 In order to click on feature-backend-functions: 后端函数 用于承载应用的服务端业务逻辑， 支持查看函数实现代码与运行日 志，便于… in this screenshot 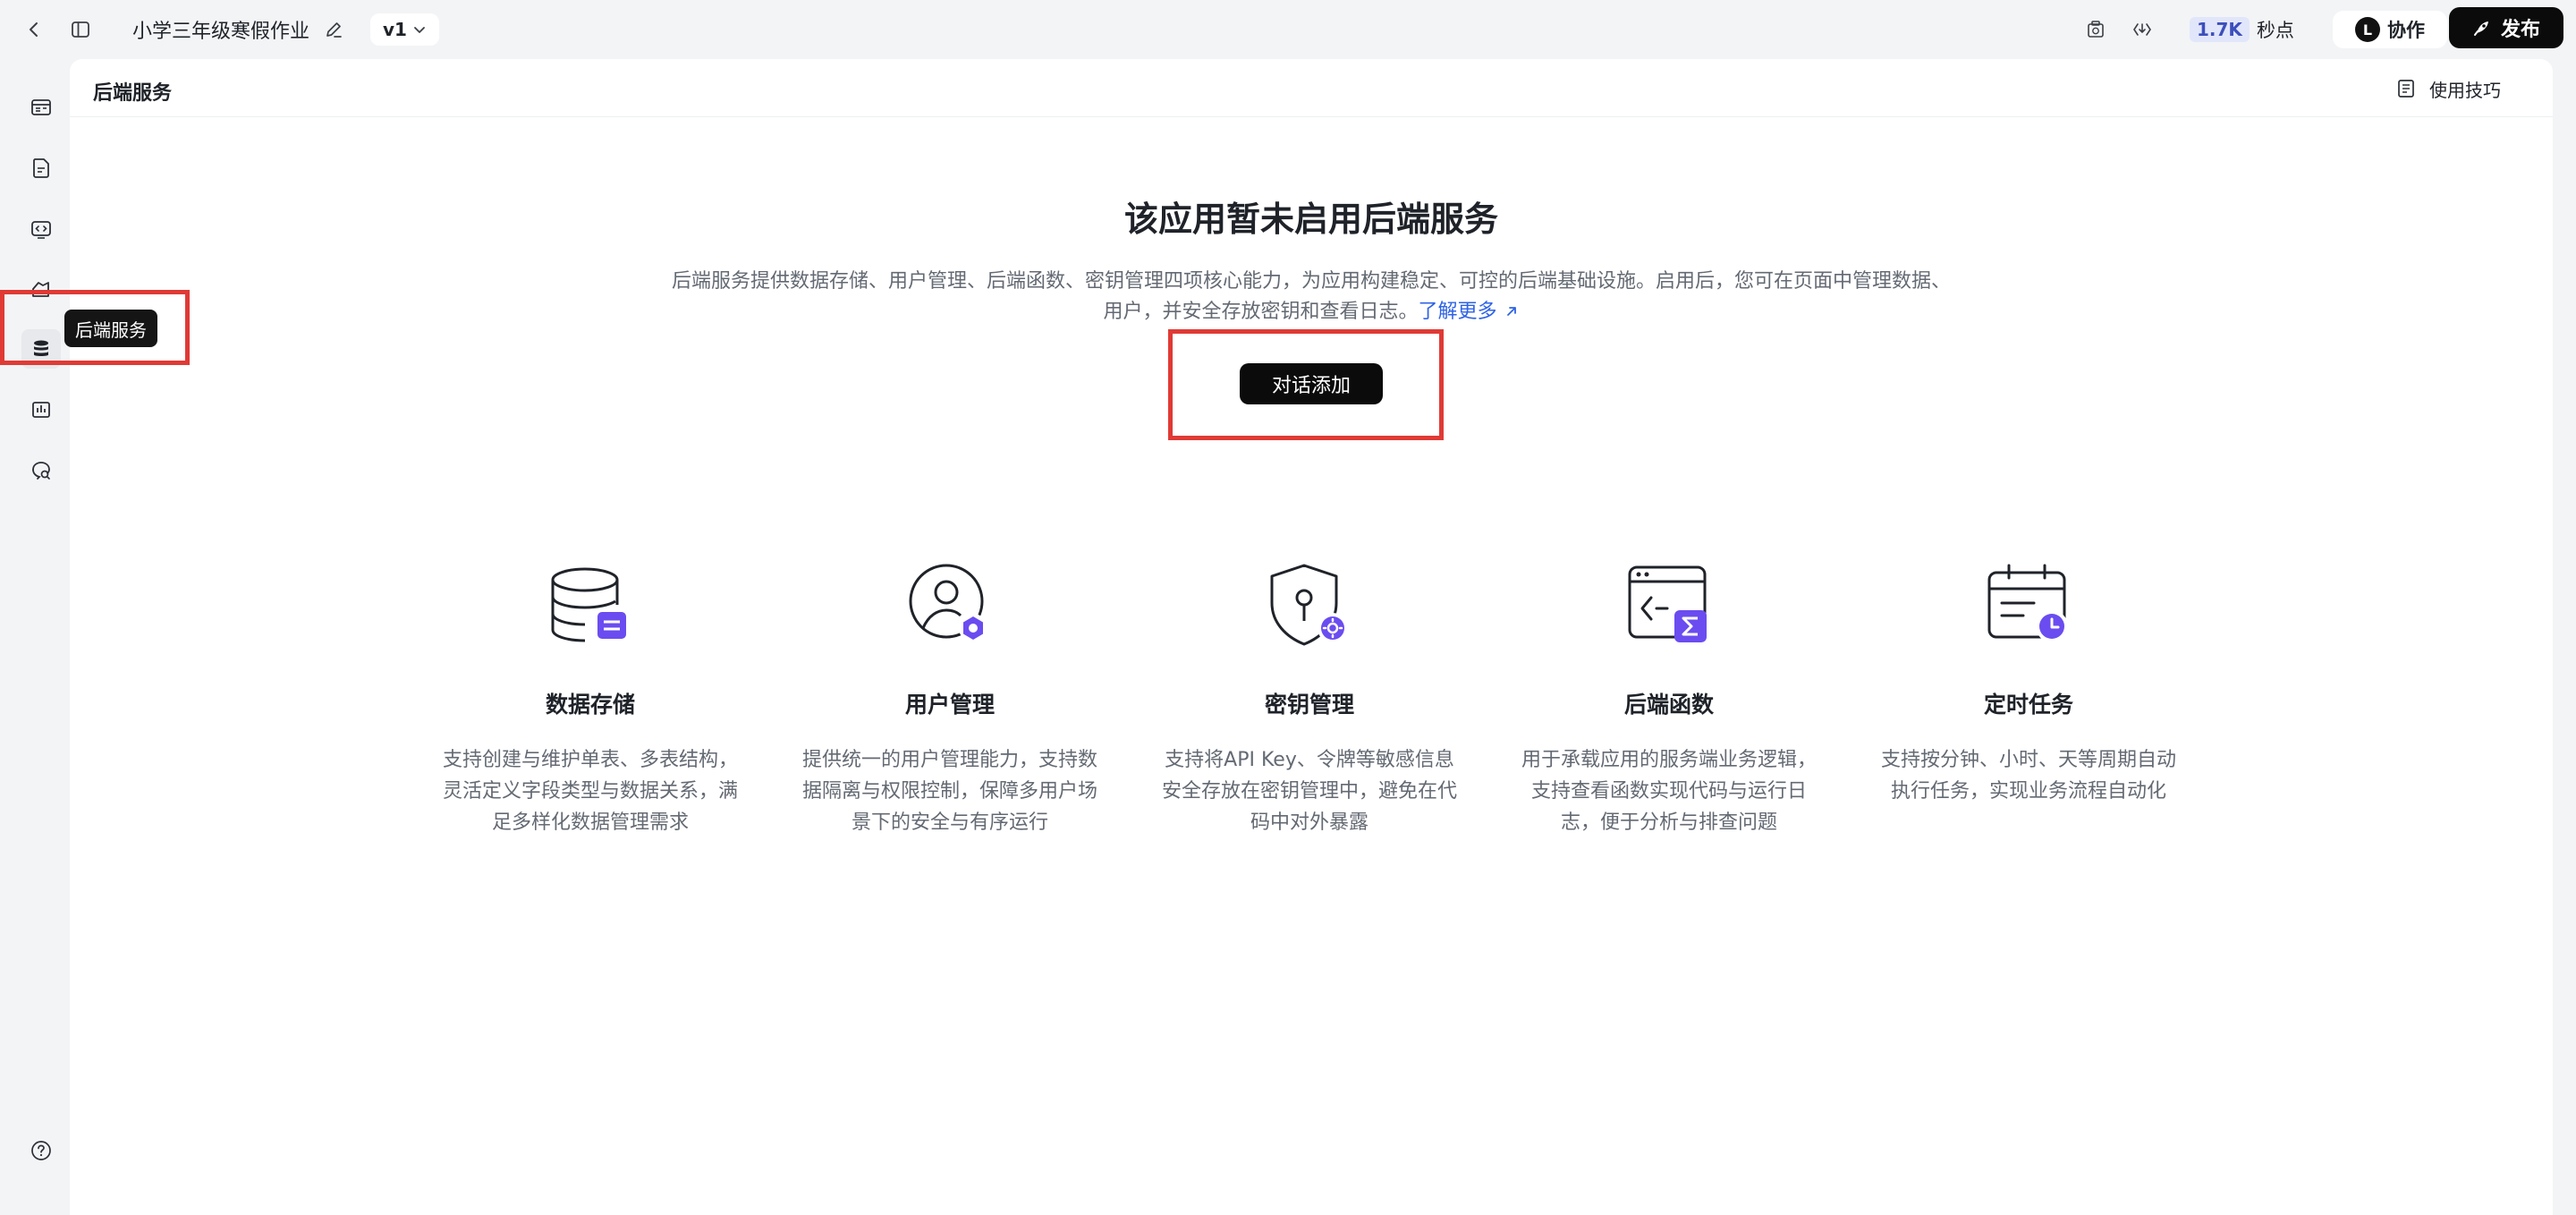, I will do `click(1669, 699)`.